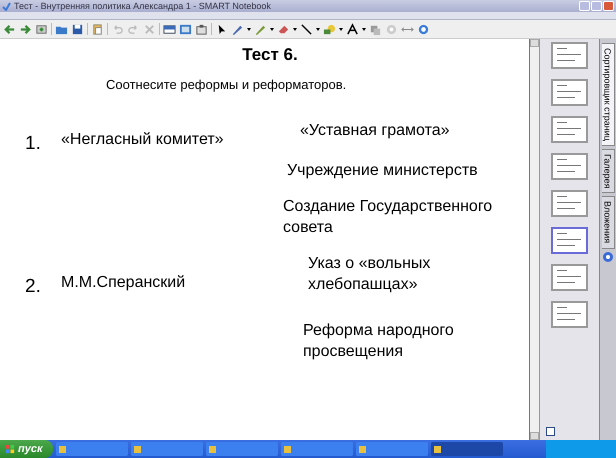  I want to click on panel-tab: Сортировщик страниц, so click(608, 94).